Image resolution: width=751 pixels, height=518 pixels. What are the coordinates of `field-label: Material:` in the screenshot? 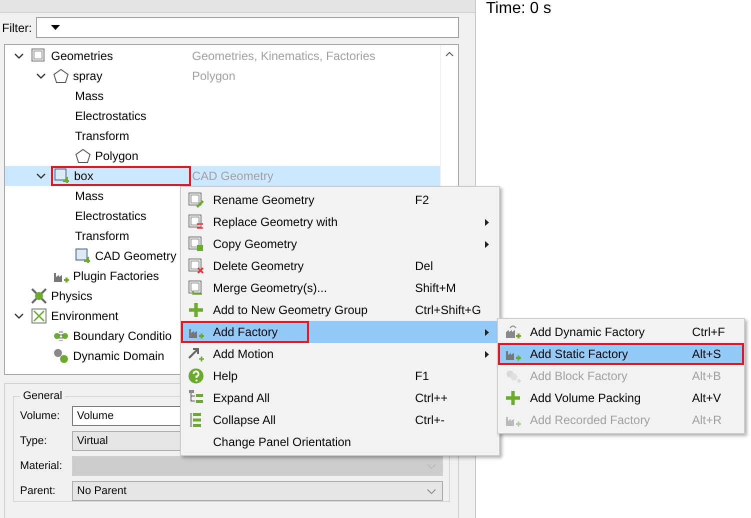 It's located at (42, 466).